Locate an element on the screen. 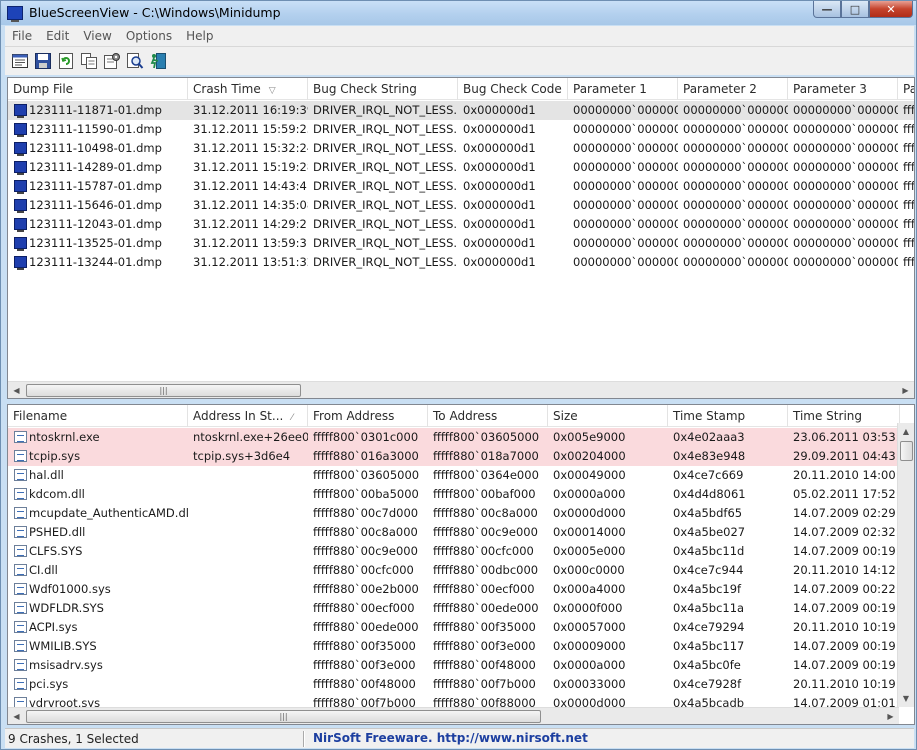 The image size is (917, 750). menu-view: View is located at coordinates (97, 36).